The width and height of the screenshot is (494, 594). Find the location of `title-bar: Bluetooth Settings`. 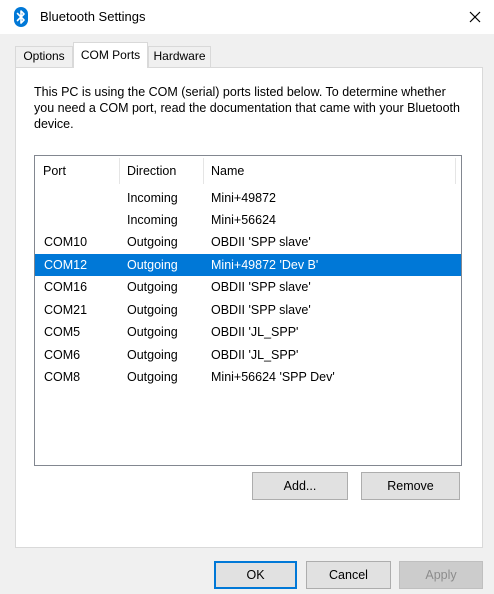

title-bar: Bluetooth Settings is located at coordinates (247, 17).